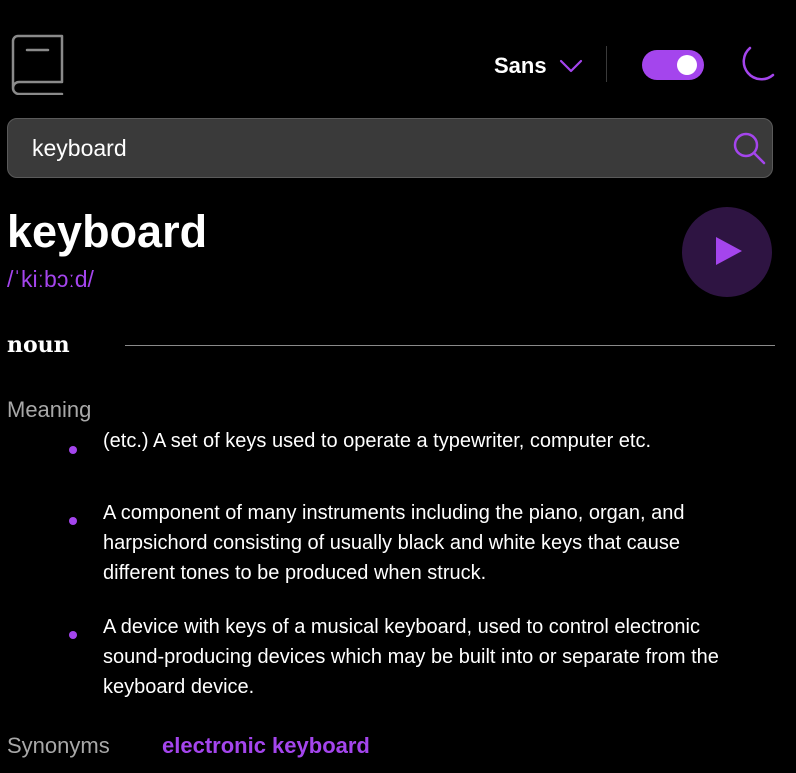  Describe the element at coordinates (687, 65) in the screenshot. I see `toggle-knob` at that location.